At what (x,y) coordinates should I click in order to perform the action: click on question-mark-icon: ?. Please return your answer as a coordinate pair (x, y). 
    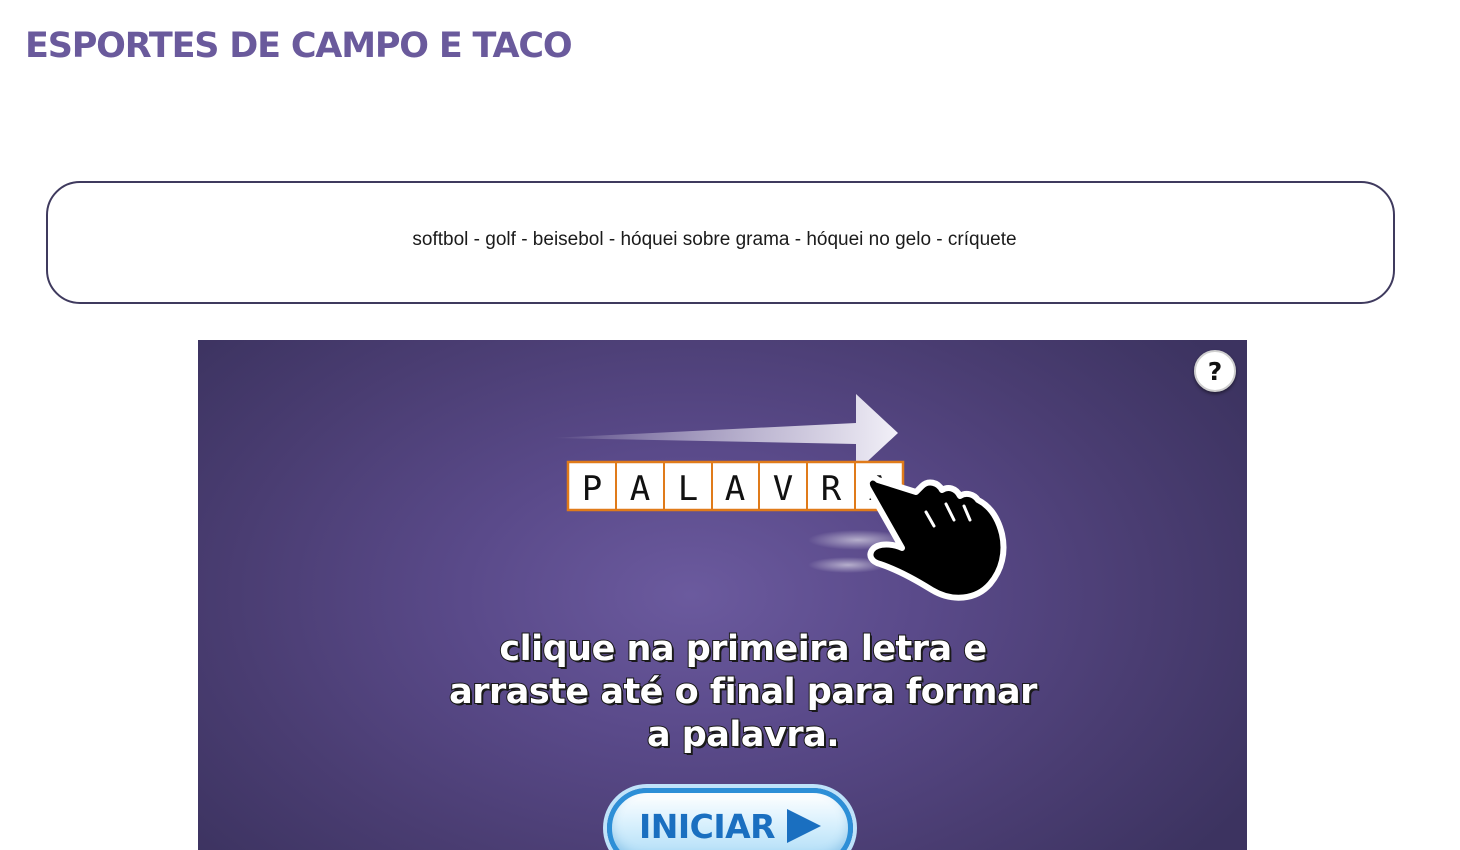
    Looking at the image, I should click on (1215, 371).